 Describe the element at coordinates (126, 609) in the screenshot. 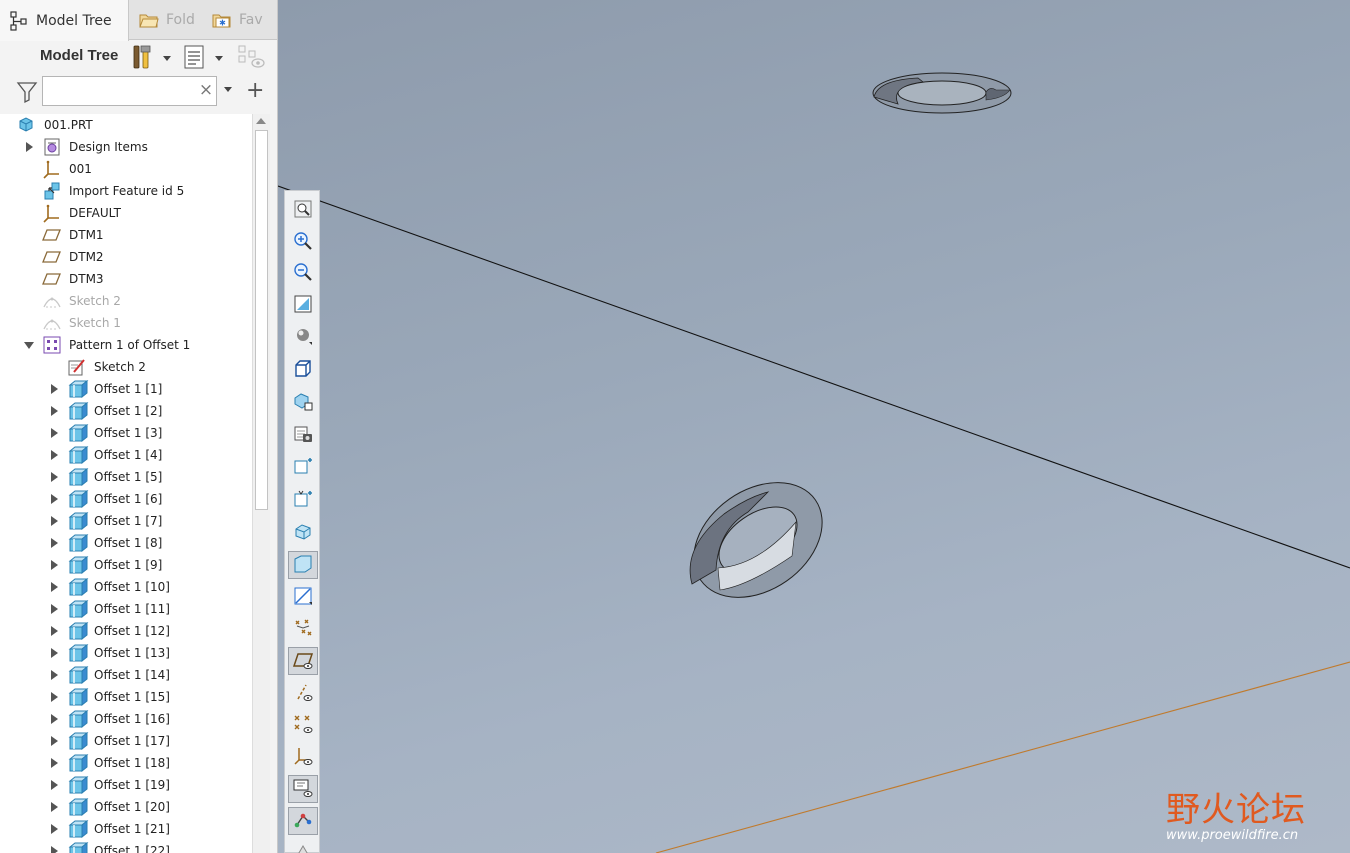

I see `tree-item: Offset 1 [11]` at that location.